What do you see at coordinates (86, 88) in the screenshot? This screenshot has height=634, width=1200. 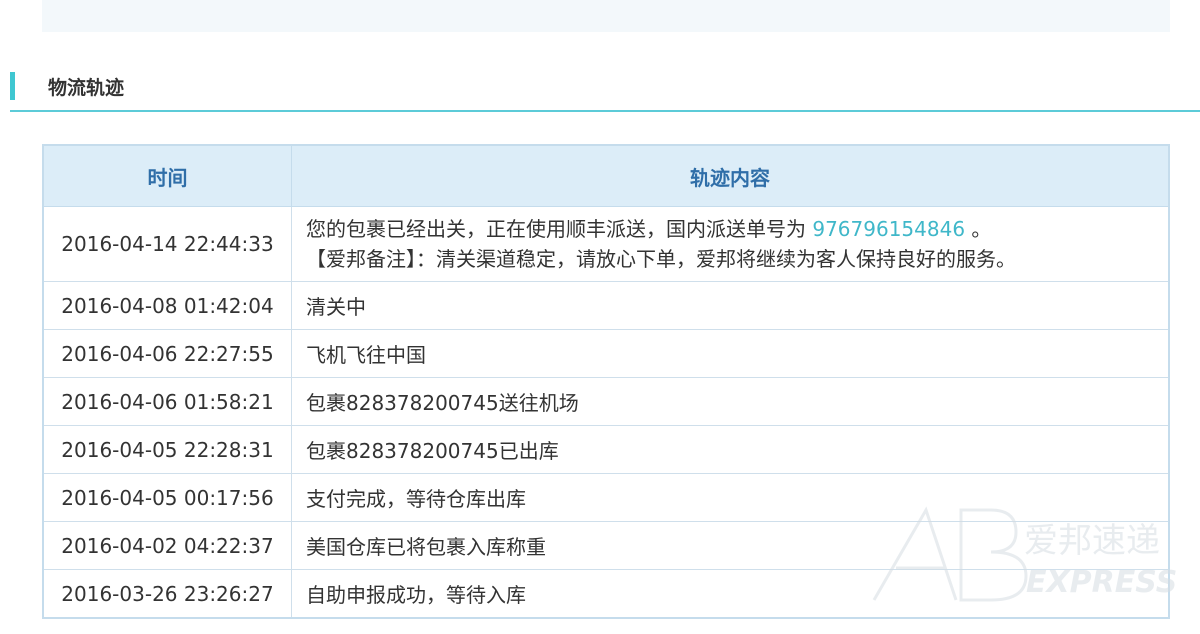 I see `section-title: 物流轨迹` at bounding box center [86, 88].